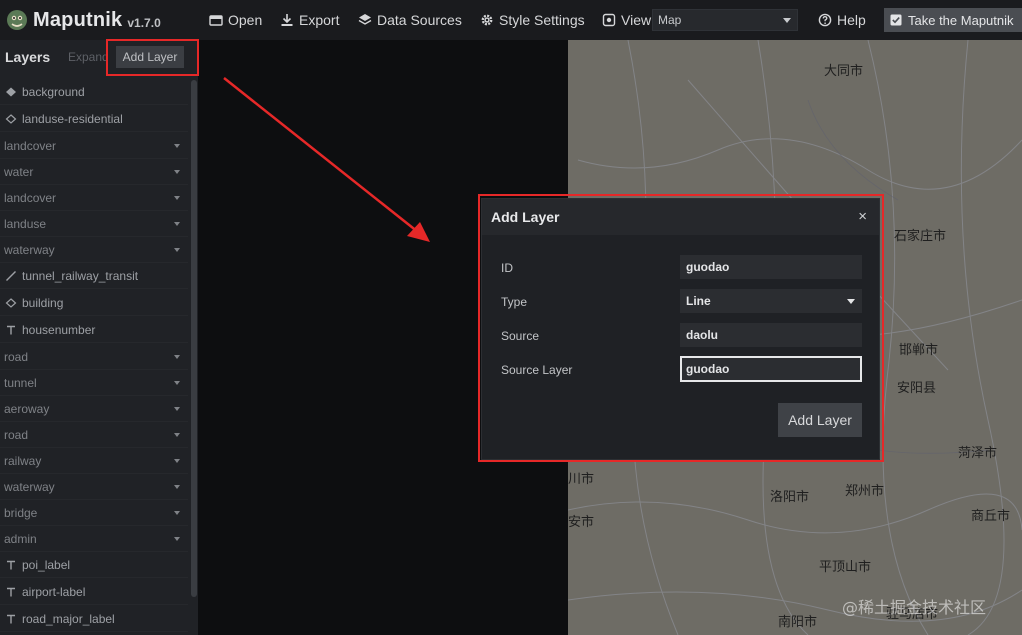  What do you see at coordinates (790, 497) in the screenshot?
I see `map-city-label: 洛阳市` at bounding box center [790, 497].